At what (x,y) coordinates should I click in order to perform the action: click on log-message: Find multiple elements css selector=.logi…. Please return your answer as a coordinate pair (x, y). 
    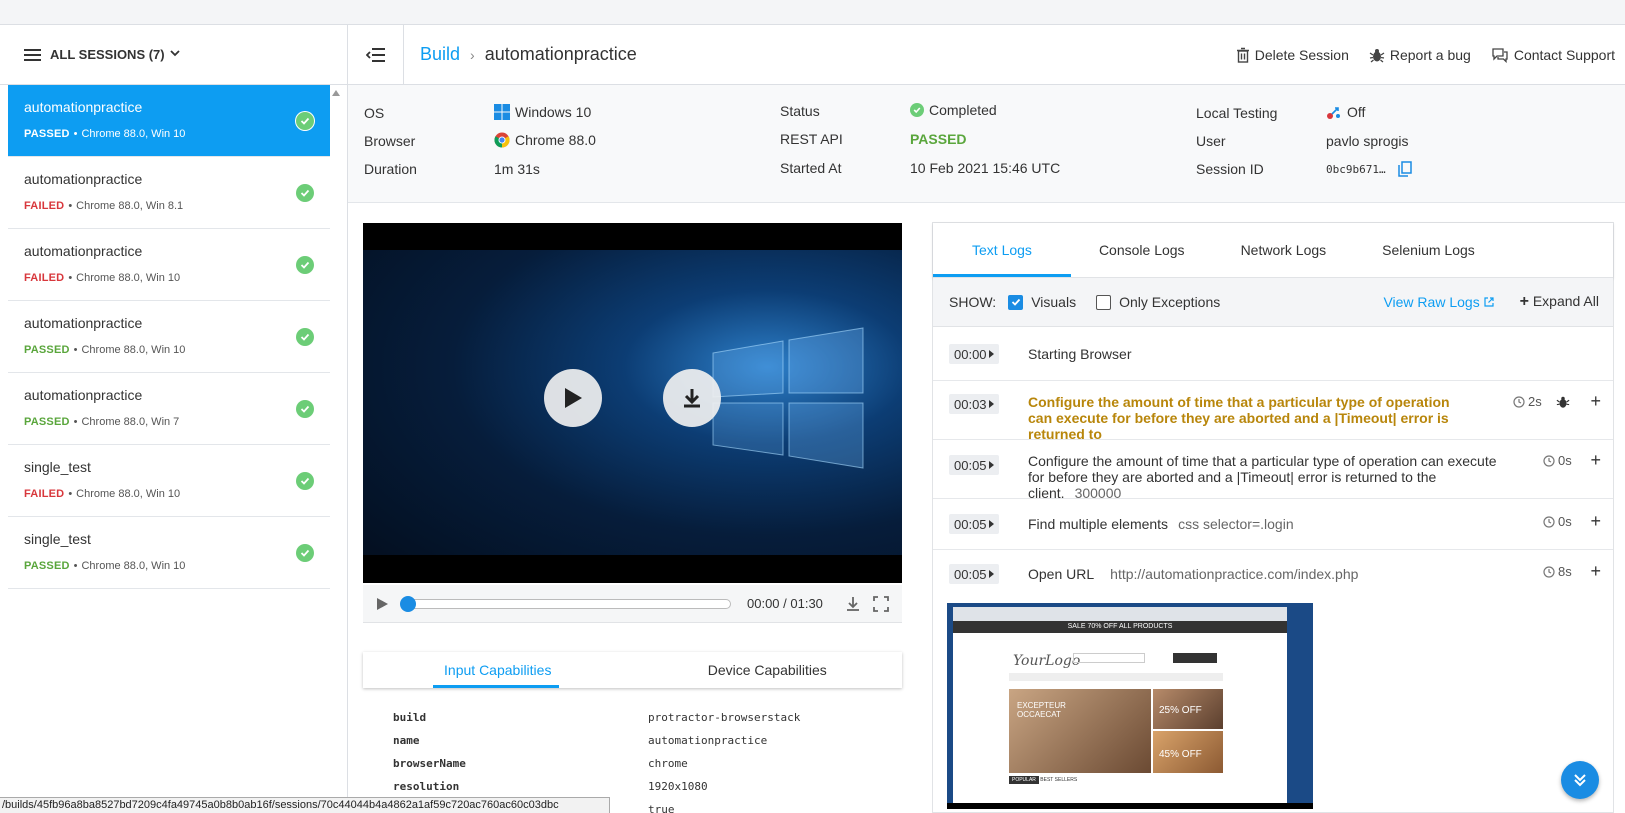
    Looking at the image, I should click on (1161, 524).